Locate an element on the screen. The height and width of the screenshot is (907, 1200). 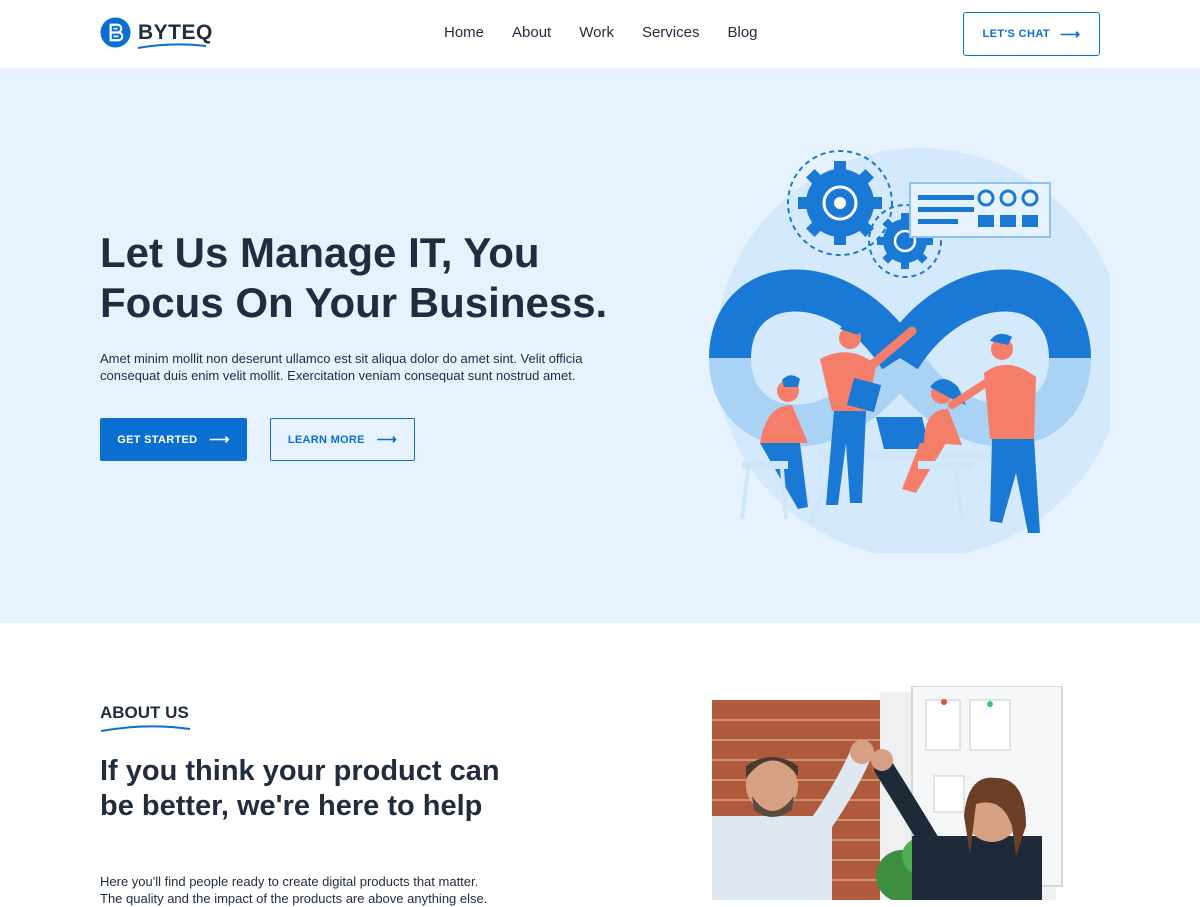
about-underline is located at coordinates (145, 728).